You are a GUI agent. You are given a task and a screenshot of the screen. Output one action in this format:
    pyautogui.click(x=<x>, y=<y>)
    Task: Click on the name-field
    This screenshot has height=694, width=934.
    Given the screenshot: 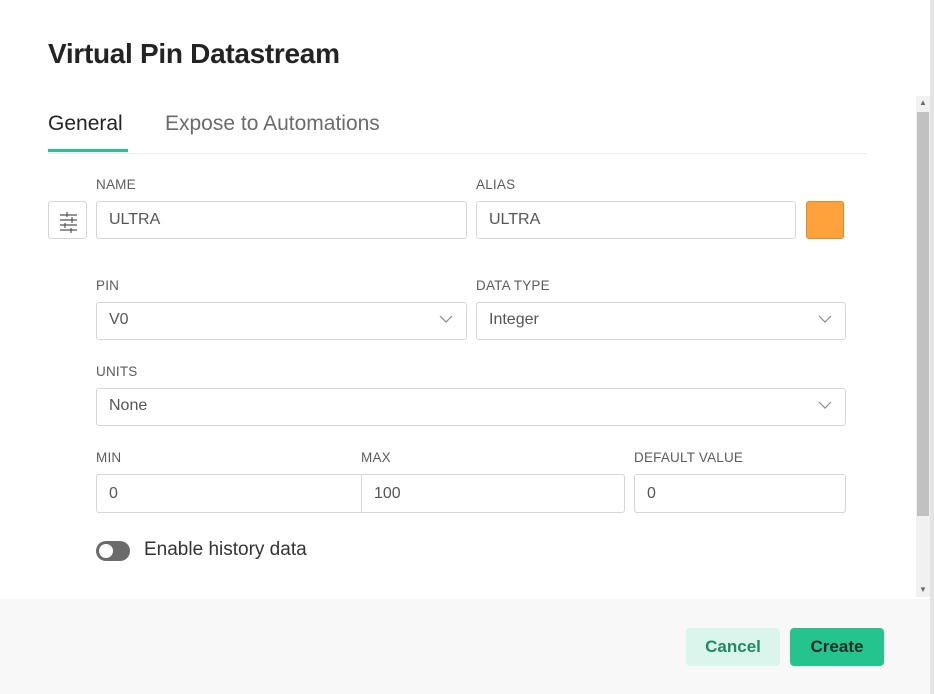 What is the action you would take?
    pyautogui.click(x=281, y=220)
    